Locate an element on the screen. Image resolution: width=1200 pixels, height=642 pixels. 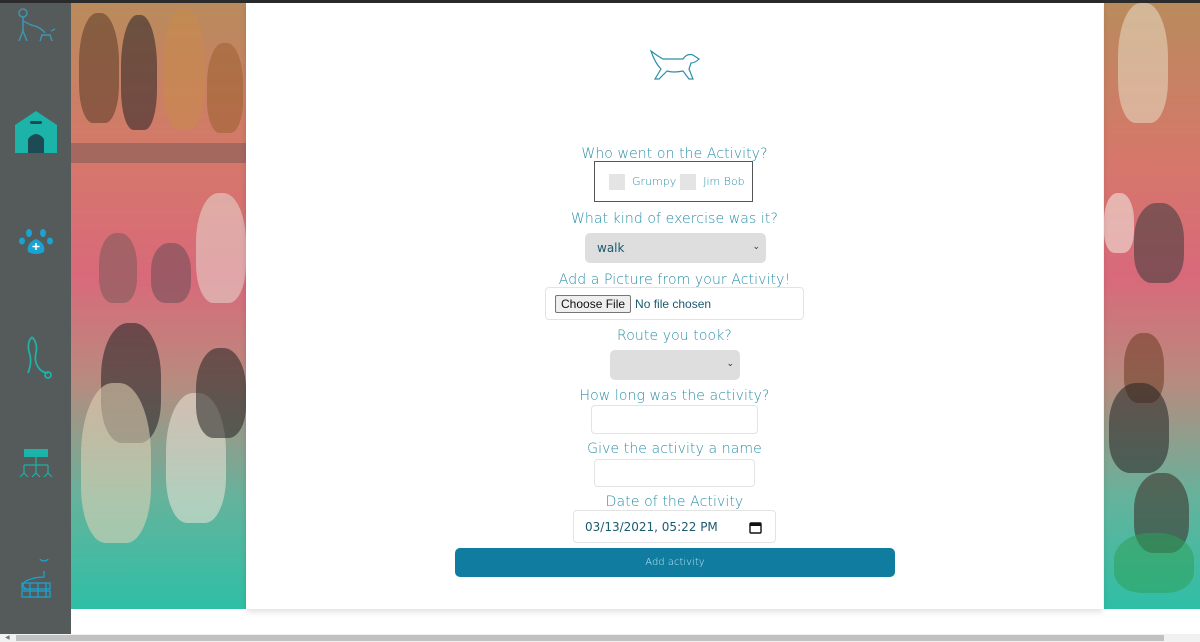
checkbox-label: Grumpy is located at coordinates (654, 181).